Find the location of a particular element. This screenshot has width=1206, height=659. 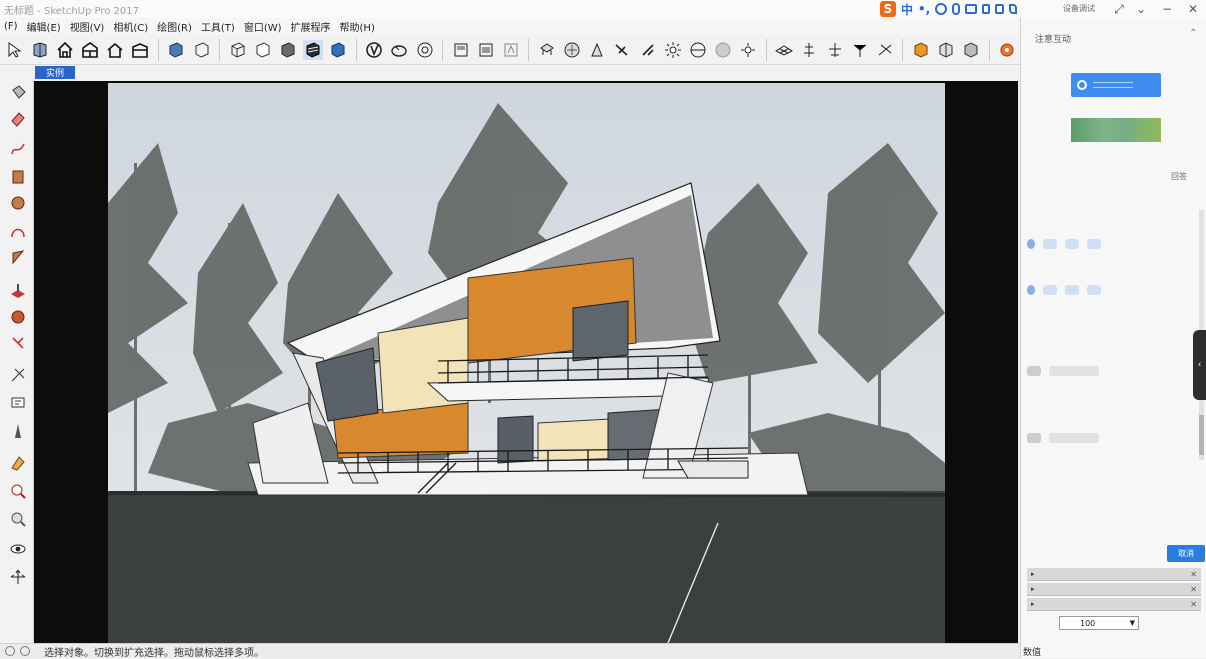

ruby-icon is located at coordinates (1007, 50).